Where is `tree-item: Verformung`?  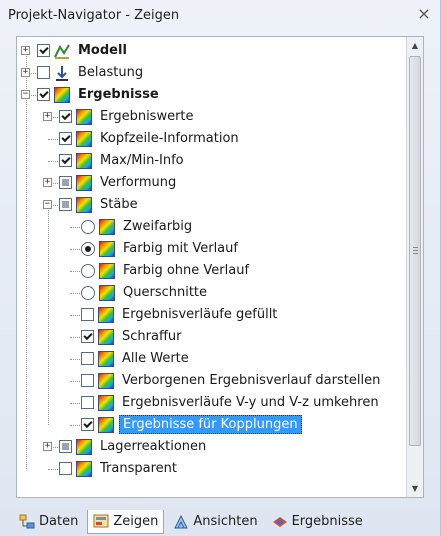 tree-item: Verformung is located at coordinates (119, 182).